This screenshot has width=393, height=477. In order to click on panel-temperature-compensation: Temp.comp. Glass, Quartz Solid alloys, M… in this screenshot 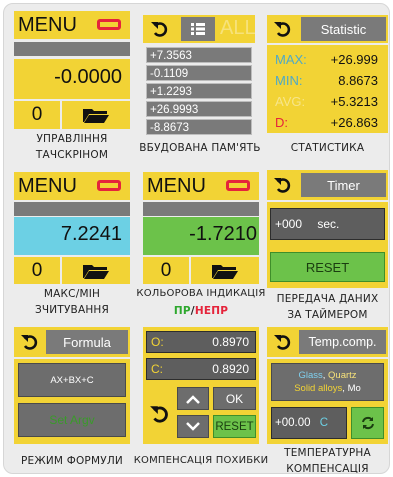, I will do `click(327, 385)`.